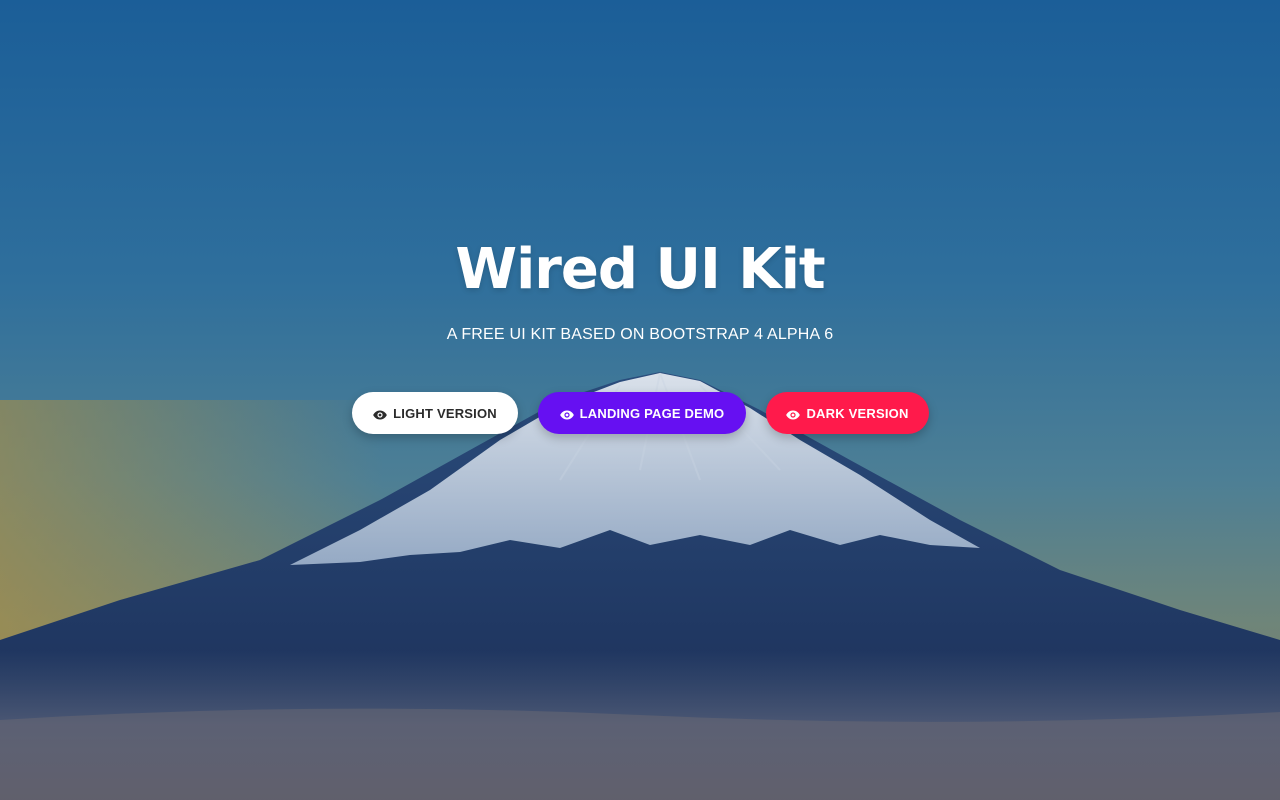 The image size is (1280, 800). I want to click on light-version-button: LIGHT VERSION, so click(435, 413).